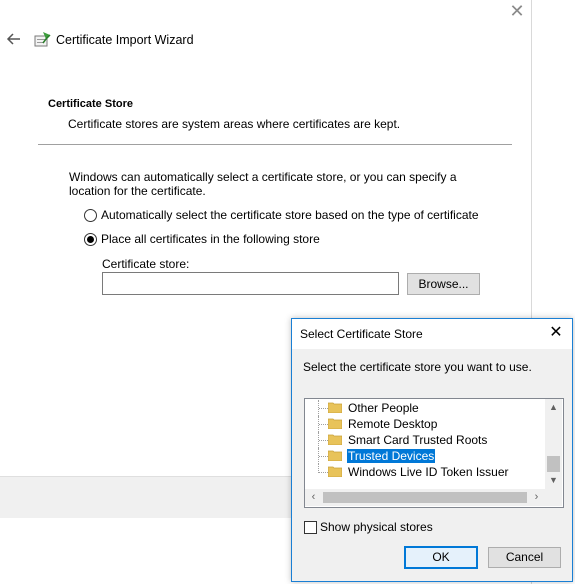 This screenshot has width=575, height=584. I want to click on tree-item: Smart Card Trusted Roots, so click(425, 440).